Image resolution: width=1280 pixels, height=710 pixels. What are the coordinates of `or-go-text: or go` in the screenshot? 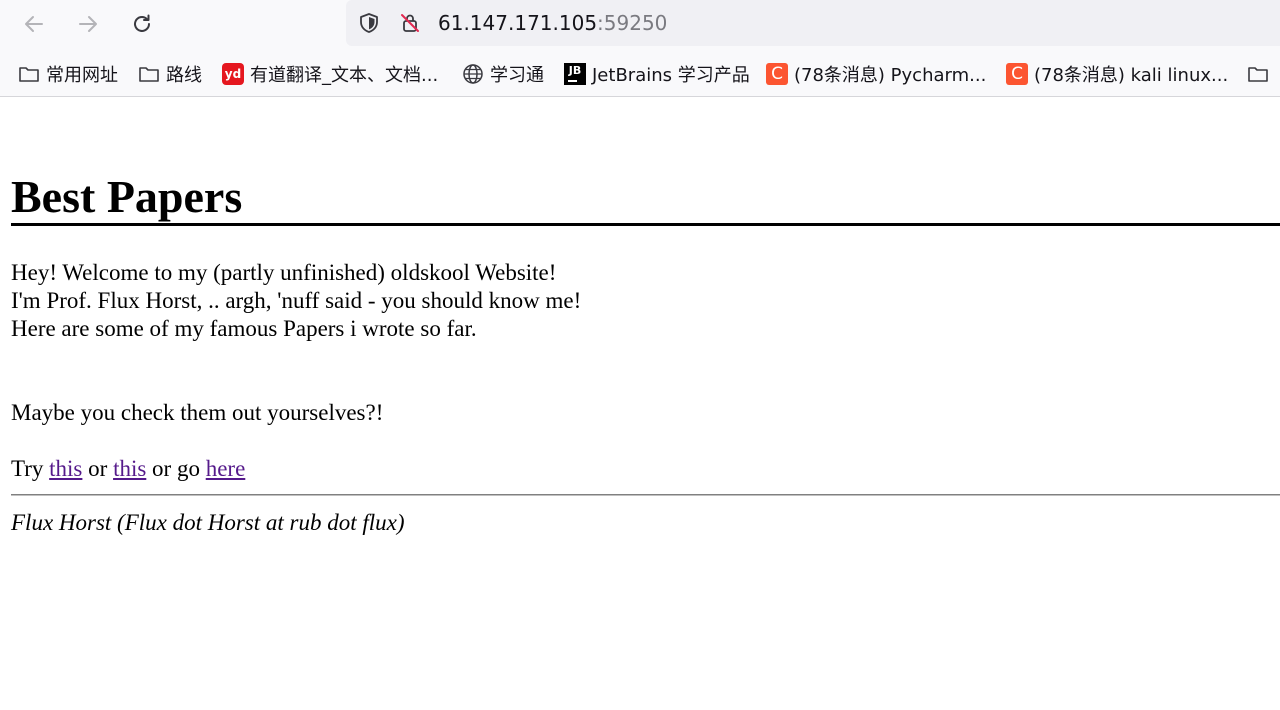 It's located at (176, 468).